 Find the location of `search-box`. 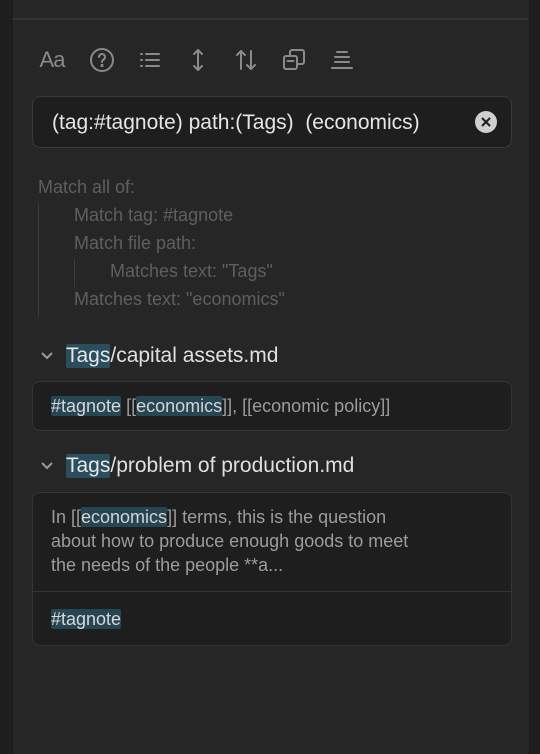

search-box is located at coordinates (272, 122).